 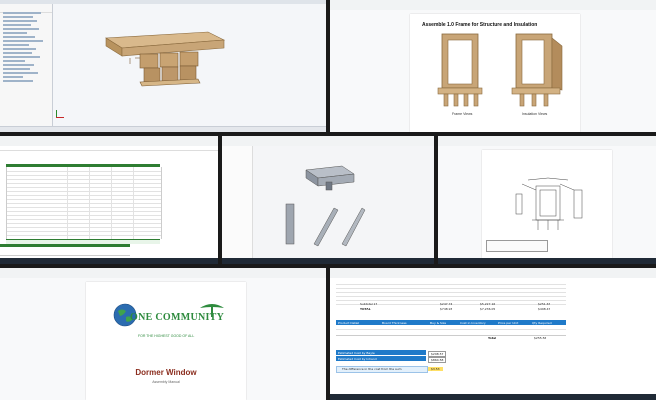 What do you see at coordinates (540, 338) in the screenshot?
I see `product-total-value: $255.56` at bounding box center [540, 338].